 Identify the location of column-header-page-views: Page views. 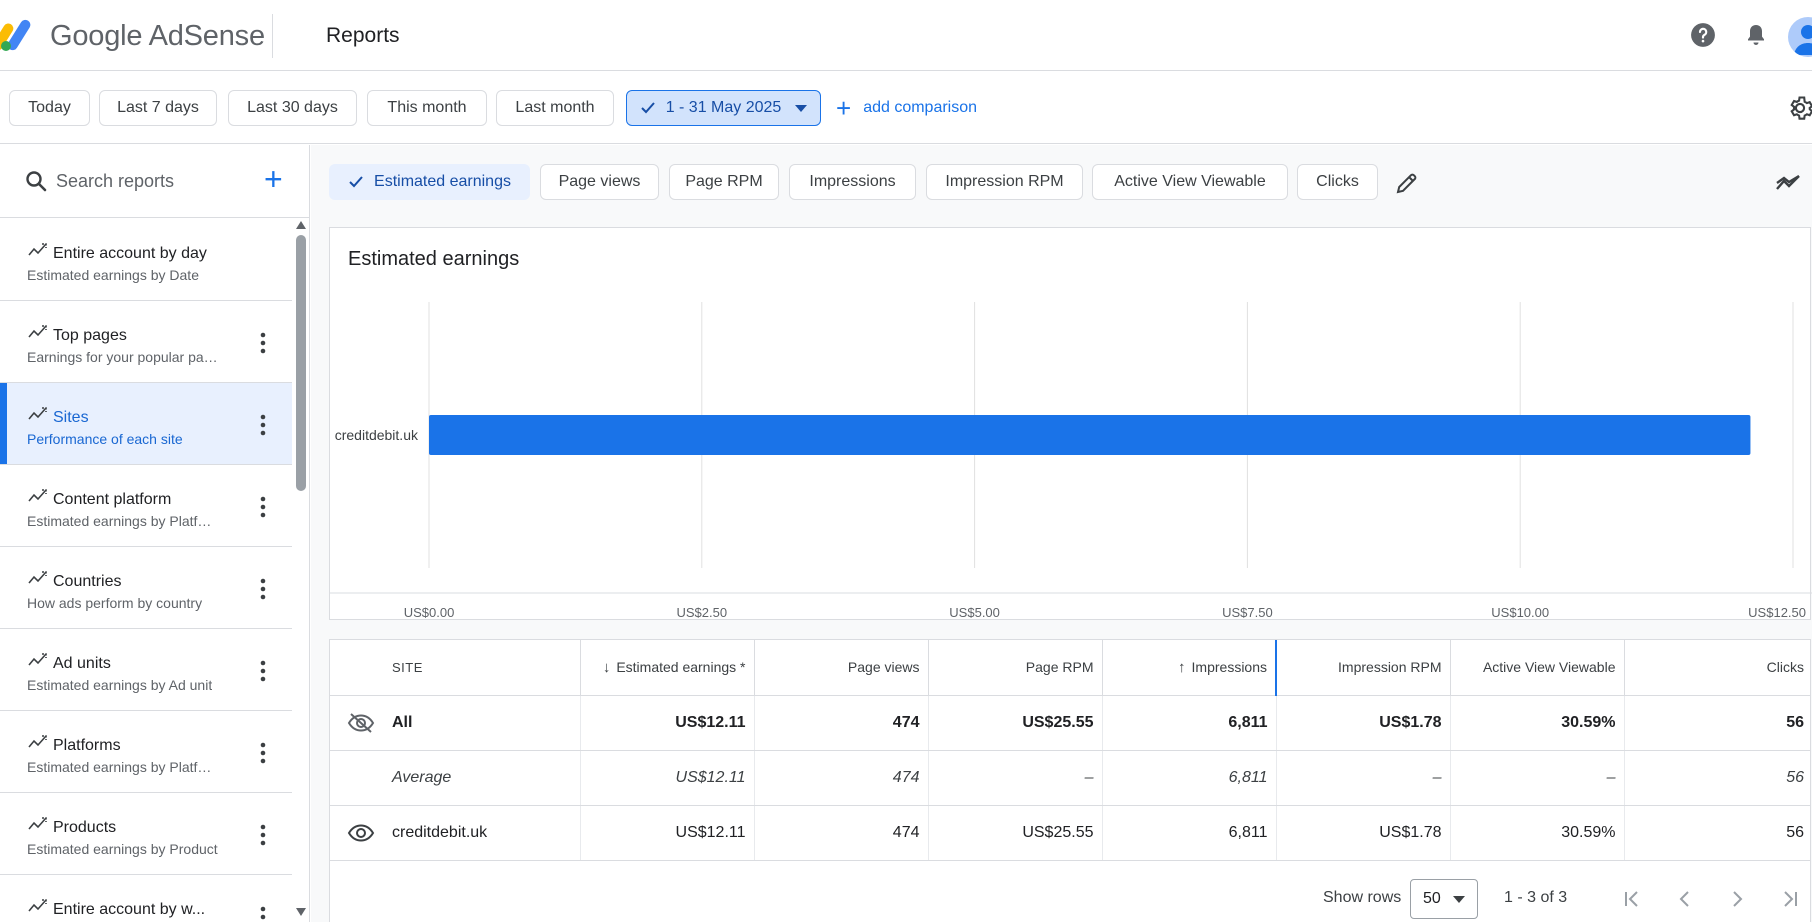
(840, 668).